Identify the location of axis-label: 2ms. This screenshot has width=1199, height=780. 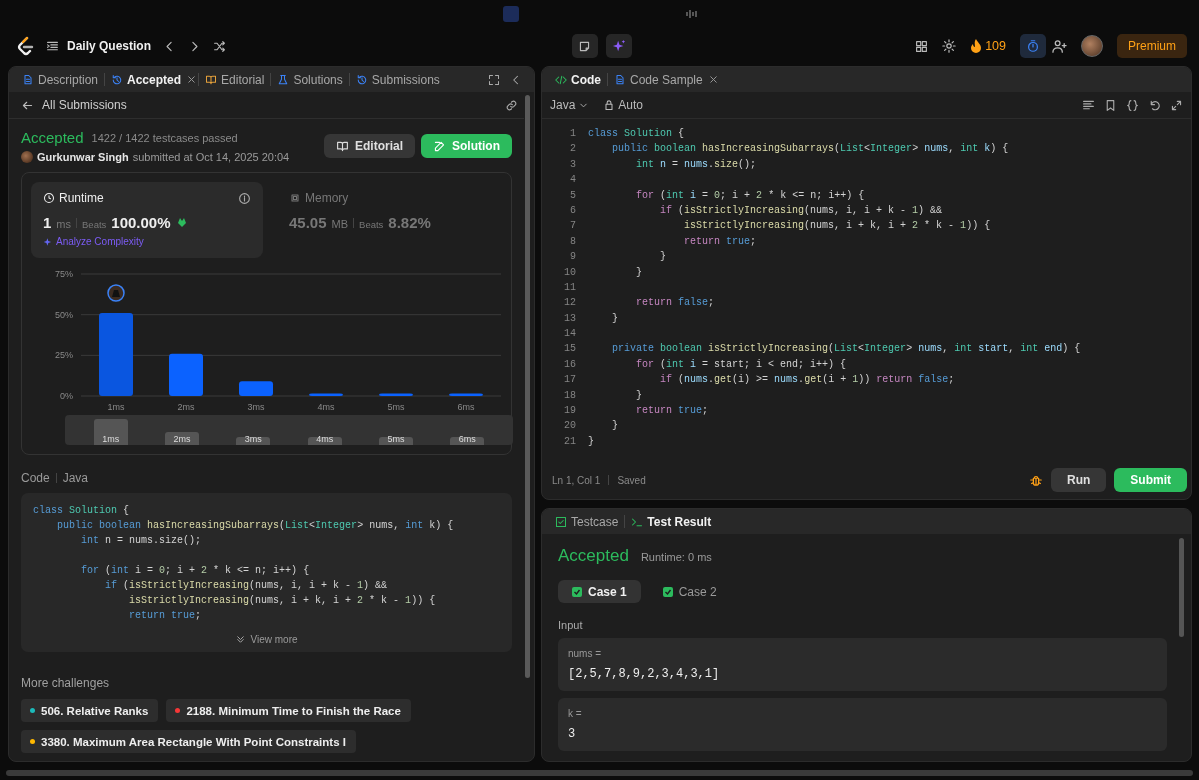
(186, 407).